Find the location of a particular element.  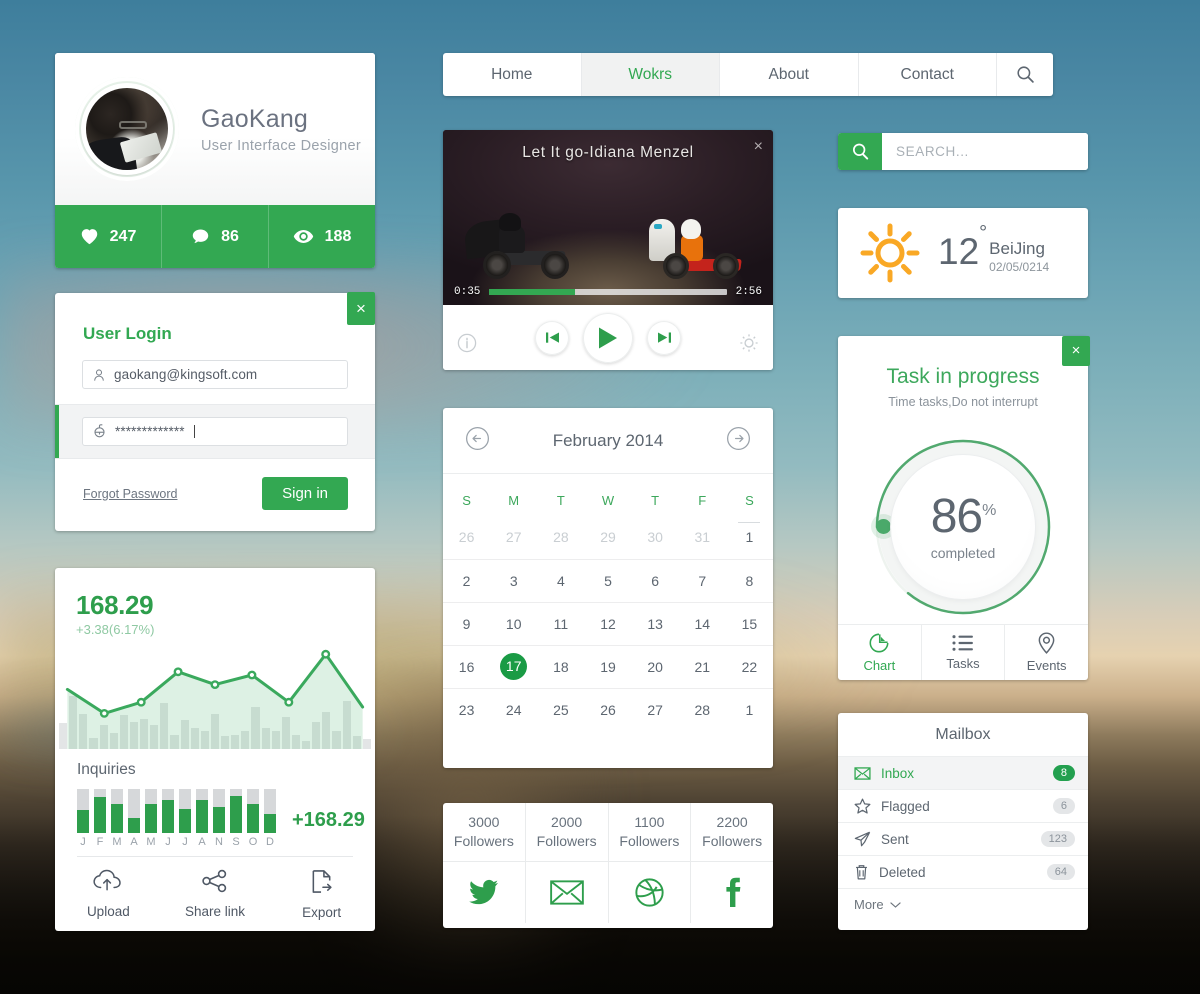

inquiry-bar-fill is located at coordinates (236, 814).